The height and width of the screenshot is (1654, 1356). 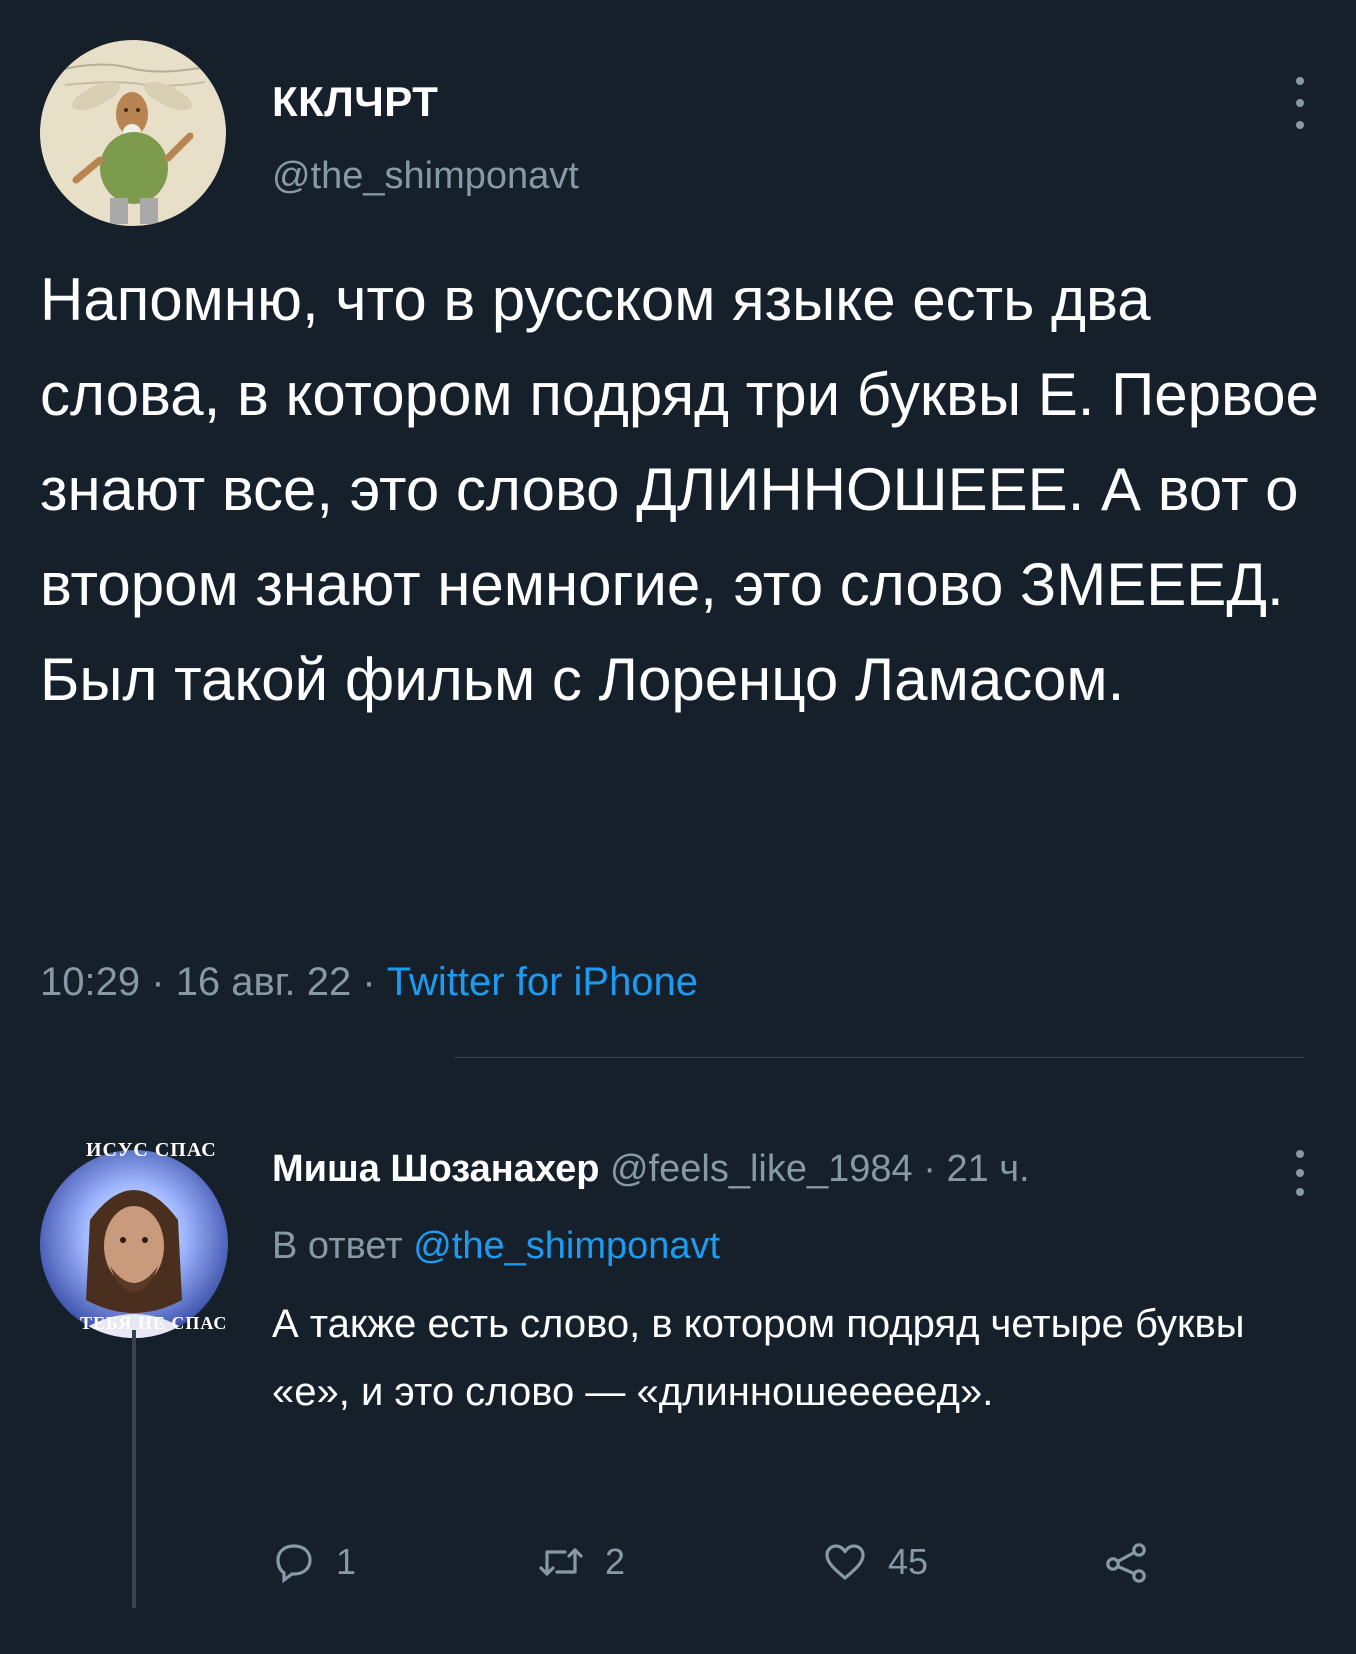 I want to click on tweet-date: 16 авг. 22, so click(x=264, y=982).